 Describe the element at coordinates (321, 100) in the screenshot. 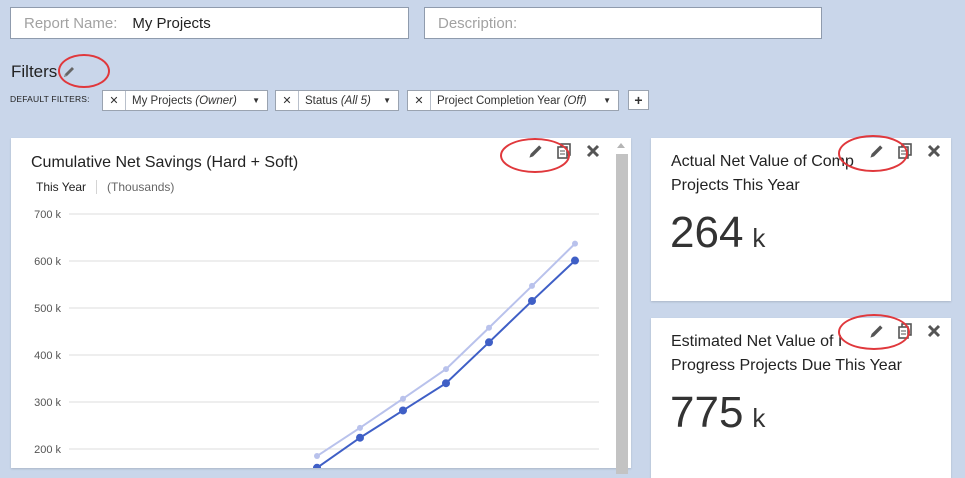

I see `chip-name: Status` at that location.